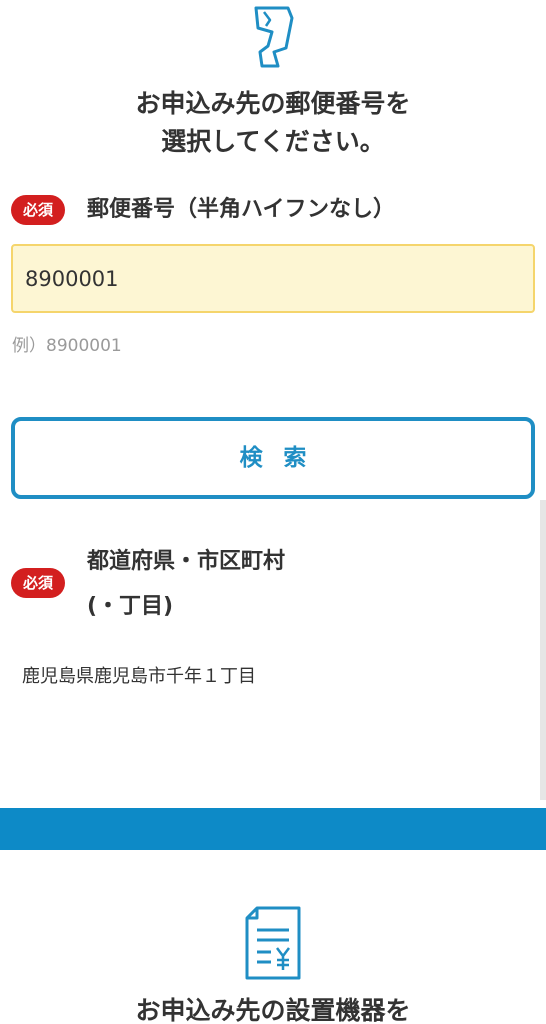 The image size is (546, 1024). Describe the element at coordinates (241, 209) in the screenshot. I see `postal-field-label: 郵便番号（半角ハイフンなし）` at that location.